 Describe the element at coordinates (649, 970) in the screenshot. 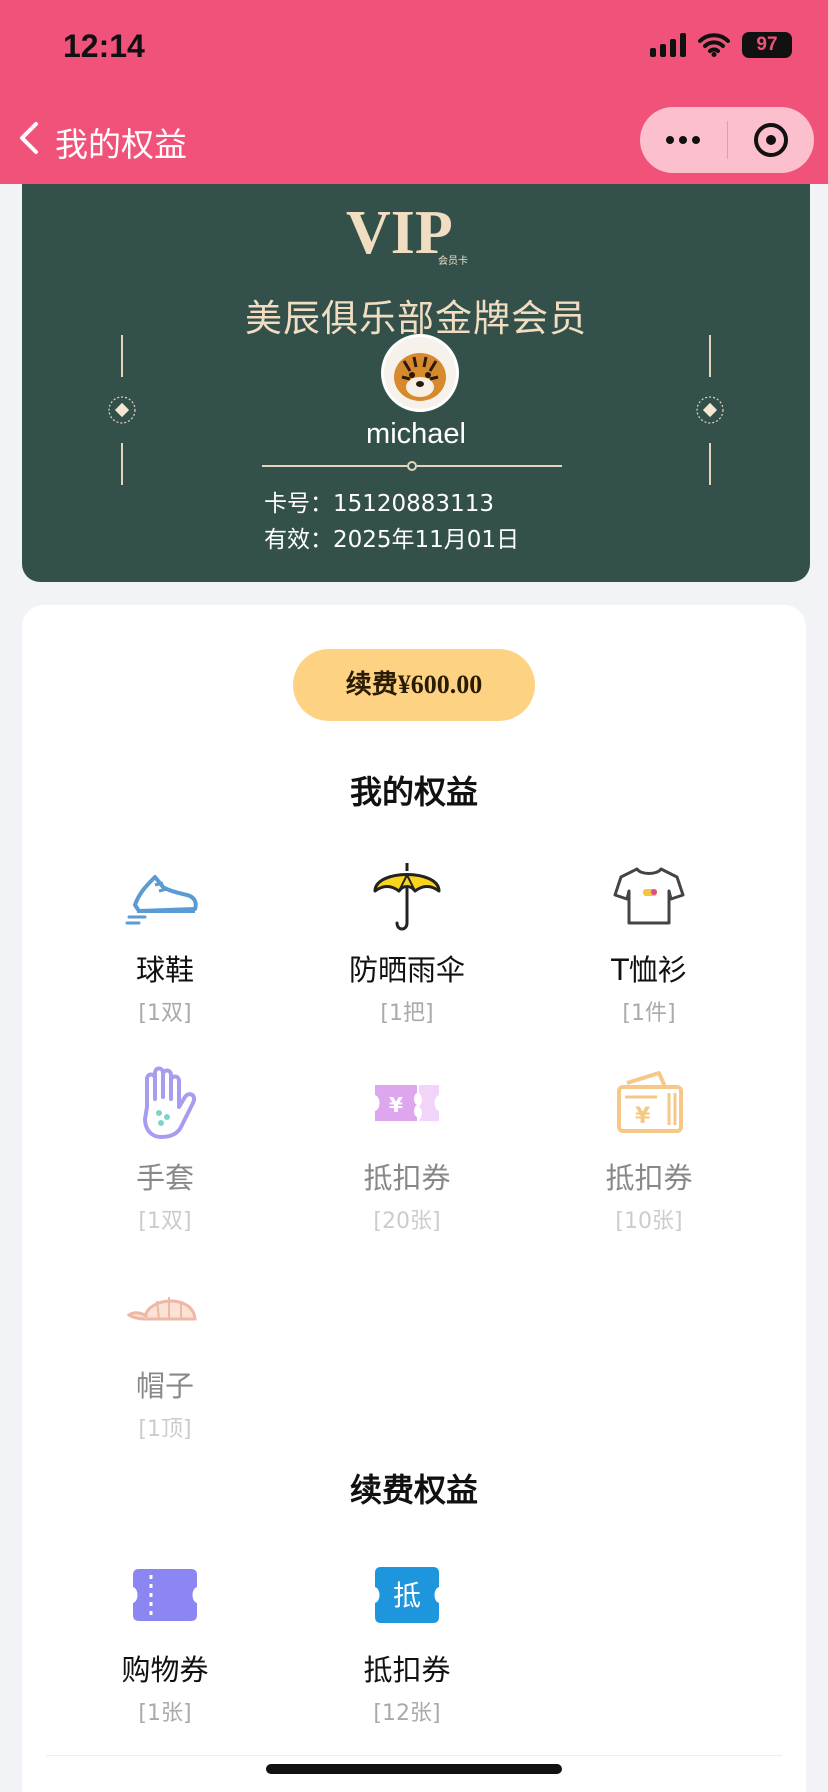

I see `benefit-name: T恤衫` at that location.